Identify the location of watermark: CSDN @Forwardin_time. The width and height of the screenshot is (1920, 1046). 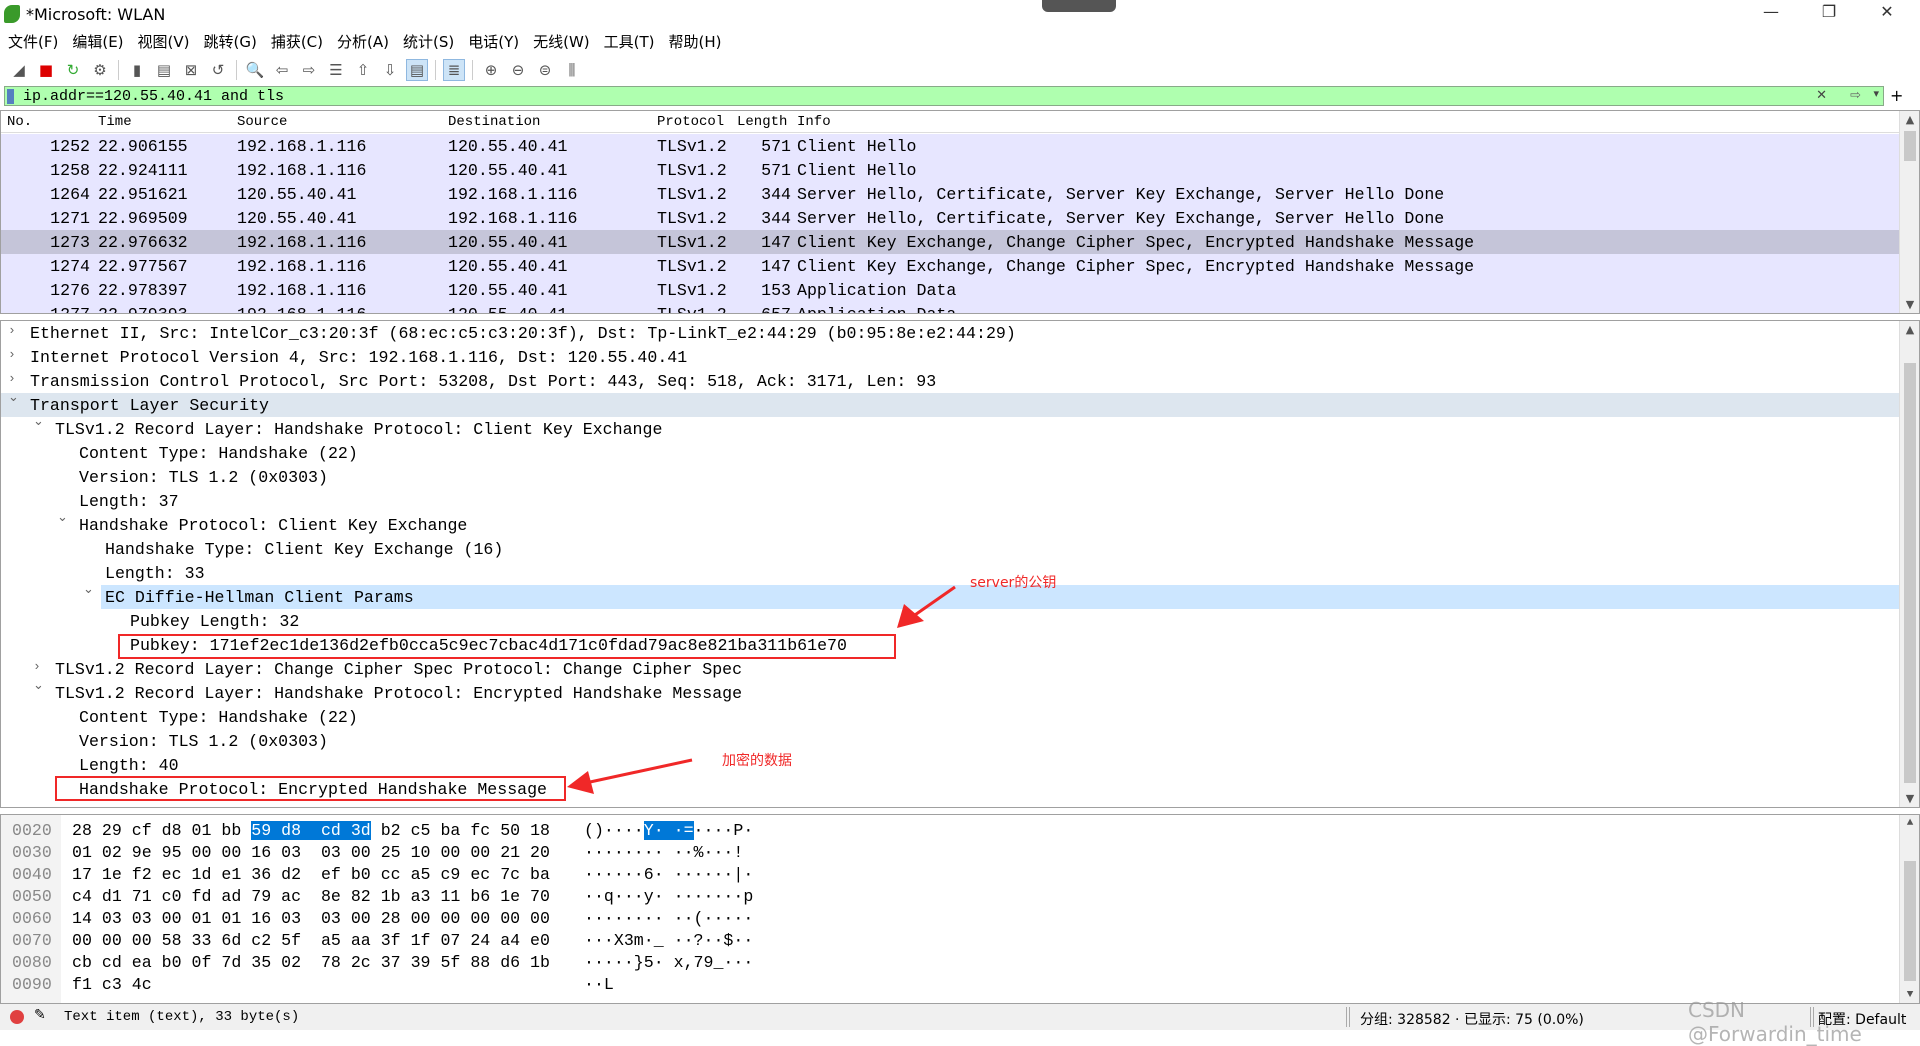
(1775, 1022).